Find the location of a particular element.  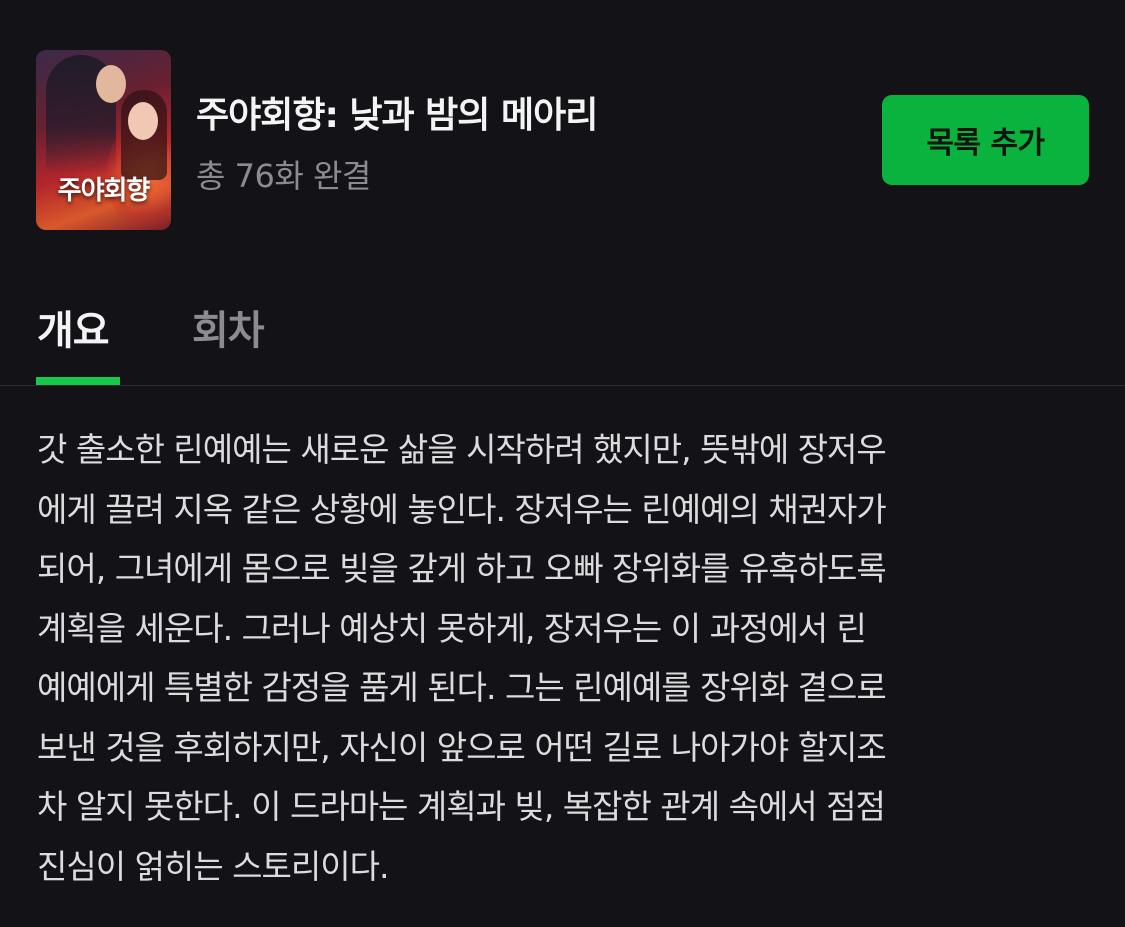

active-tab-indicator is located at coordinates (78, 381).